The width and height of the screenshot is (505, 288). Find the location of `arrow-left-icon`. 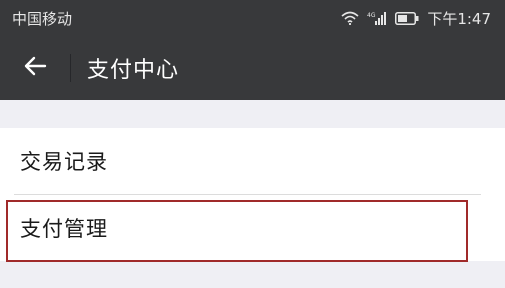

arrow-left-icon is located at coordinates (35, 68).